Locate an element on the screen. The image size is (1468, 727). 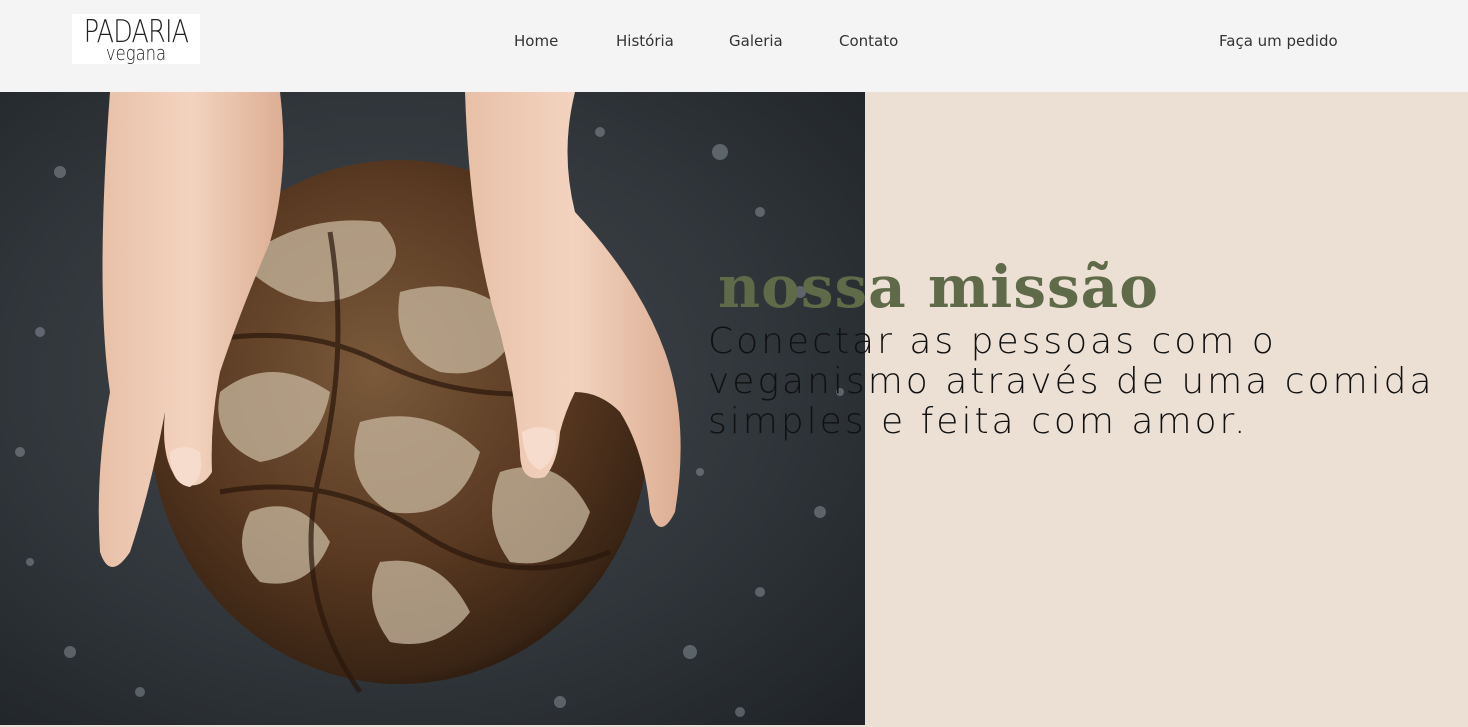
mission-title: nossa missão is located at coordinates (938, 287).